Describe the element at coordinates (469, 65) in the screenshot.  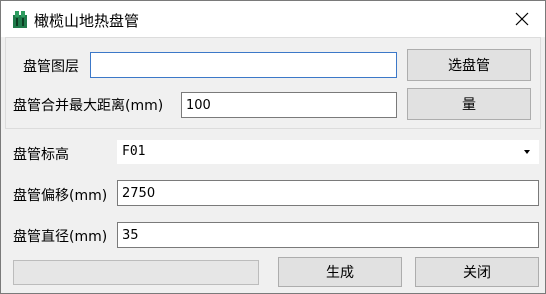
I see `select-pipe-button: 选盘管` at that location.